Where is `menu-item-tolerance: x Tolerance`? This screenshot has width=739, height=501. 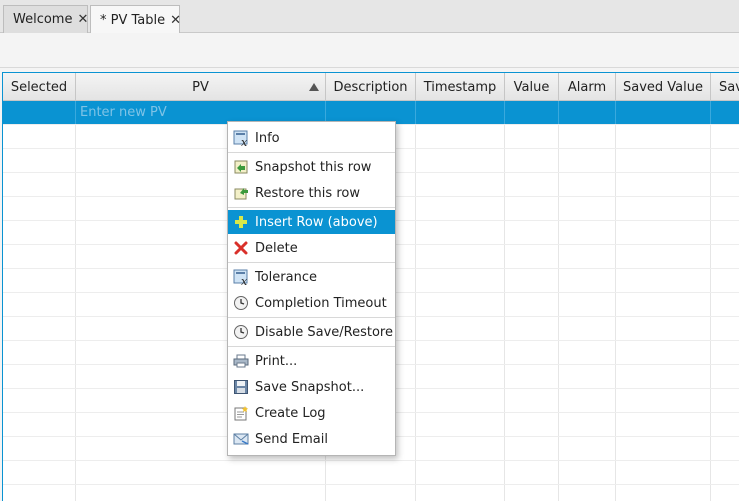
menu-item-tolerance: x Tolerance is located at coordinates (311, 277).